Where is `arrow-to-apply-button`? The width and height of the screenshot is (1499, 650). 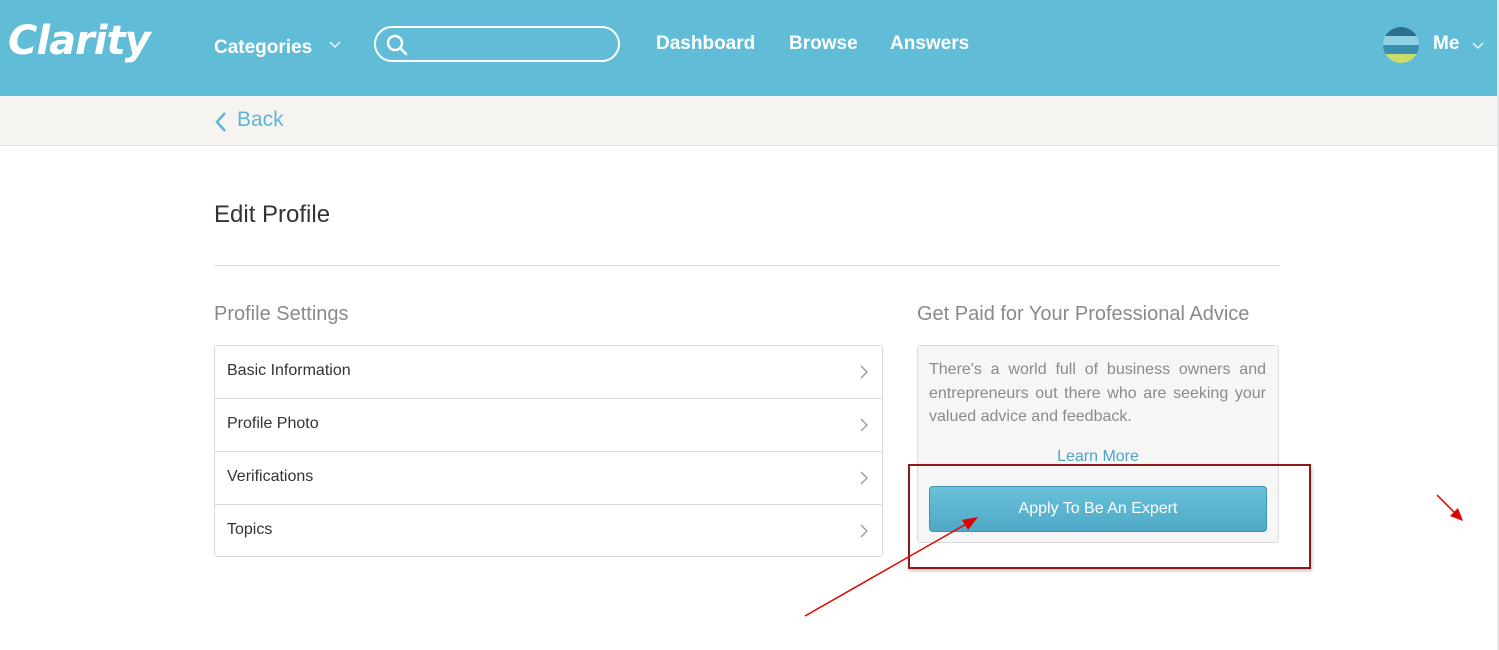
arrow-to-apply-button is located at coordinates (891, 567).